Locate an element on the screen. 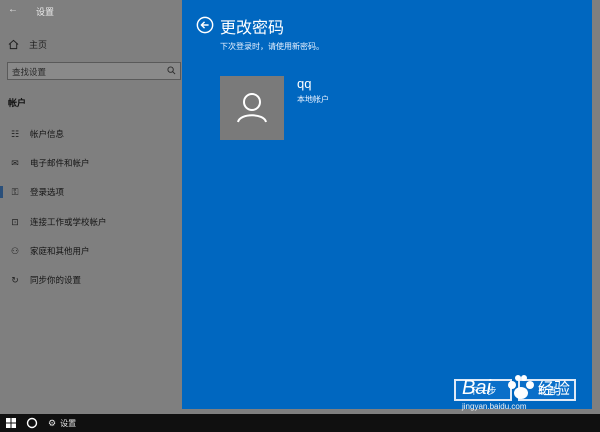 The height and width of the screenshot is (432, 600). back-arrow-icon: ← is located at coordinates (13, 9).